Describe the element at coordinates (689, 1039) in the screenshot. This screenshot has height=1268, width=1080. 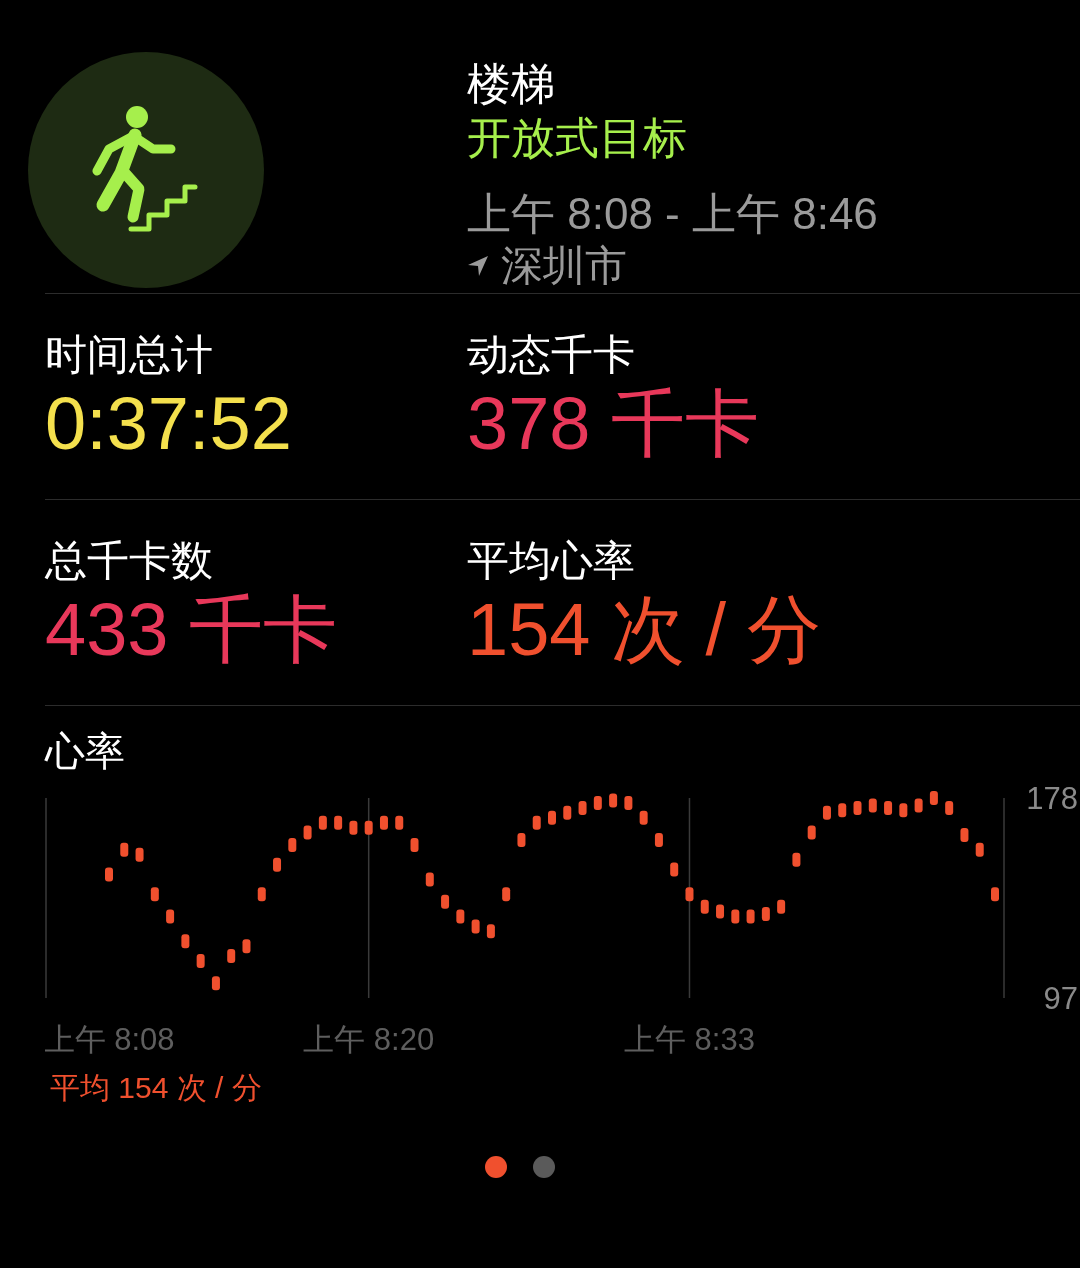
I see `axis-label: 上午 8:33` at that location.